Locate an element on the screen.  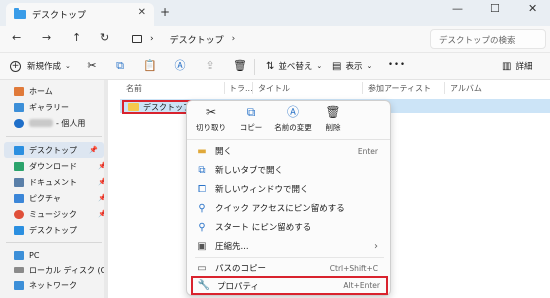
maximize-button: ☐ is located at coordinates (495, 8).